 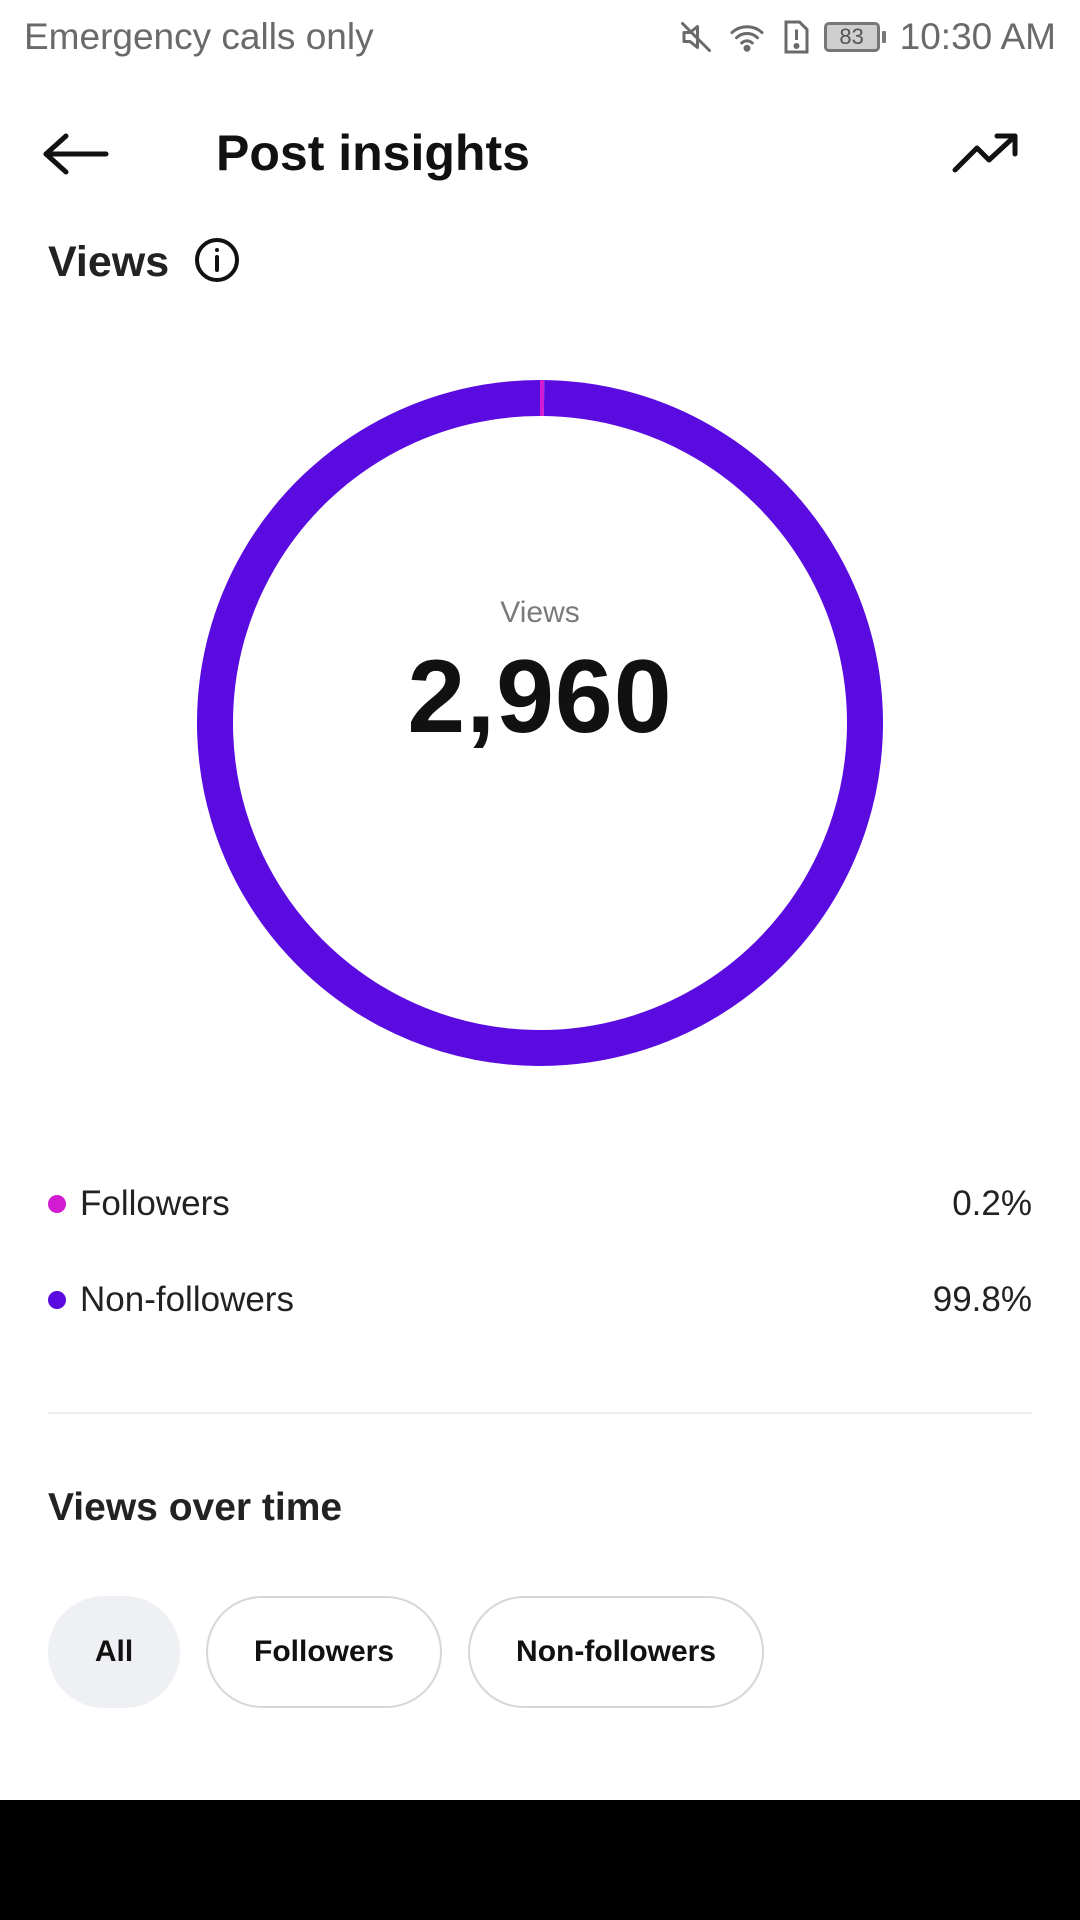 What do you see at coordinates (373, 153) in the screenshot?
I see `page-title: Post insights` at bounding box center [373, 153].